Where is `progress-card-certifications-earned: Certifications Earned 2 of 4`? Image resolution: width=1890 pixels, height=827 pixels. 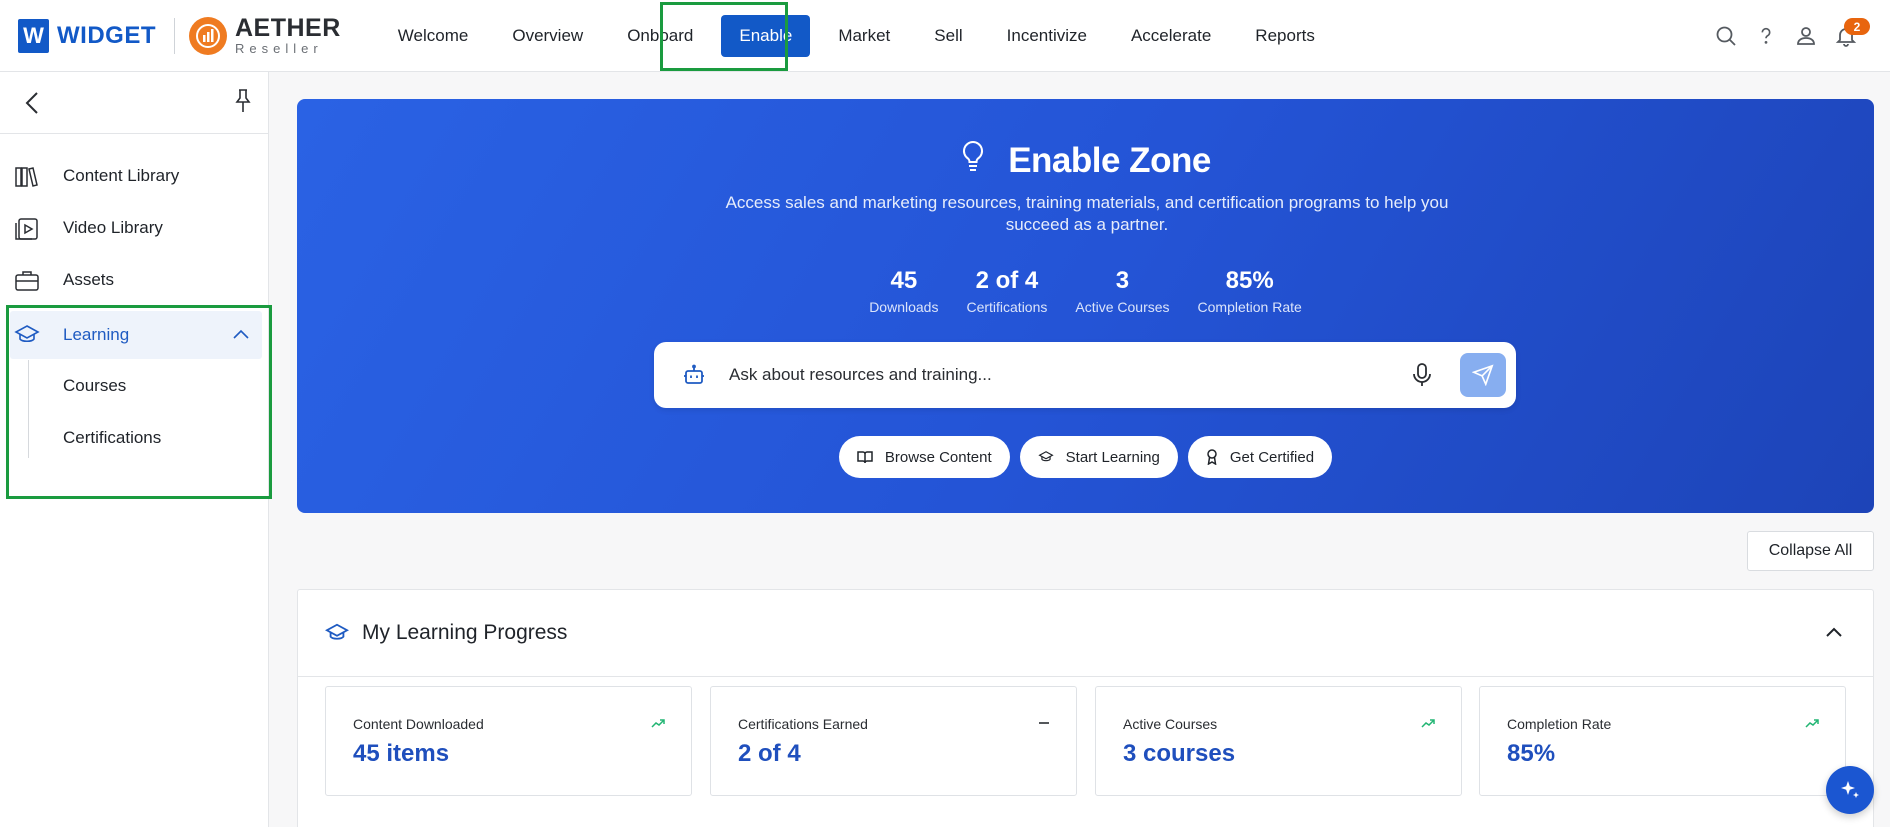 progress-card-certifications-earned: Certifications Earned 2 of 4 is located at coordinates (893, 741).